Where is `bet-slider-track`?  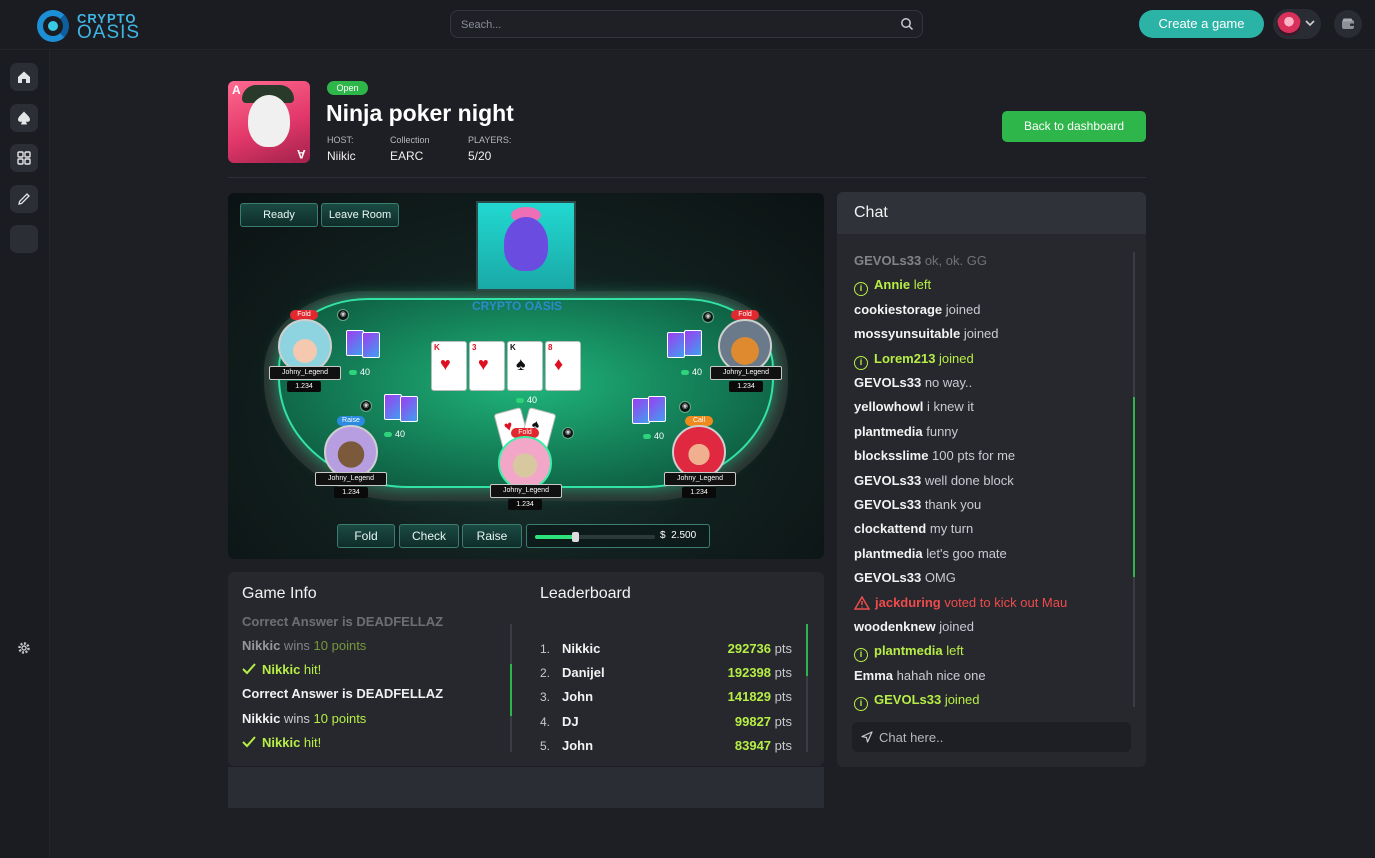
bet-slider-track is located at coordinates (595, 537).